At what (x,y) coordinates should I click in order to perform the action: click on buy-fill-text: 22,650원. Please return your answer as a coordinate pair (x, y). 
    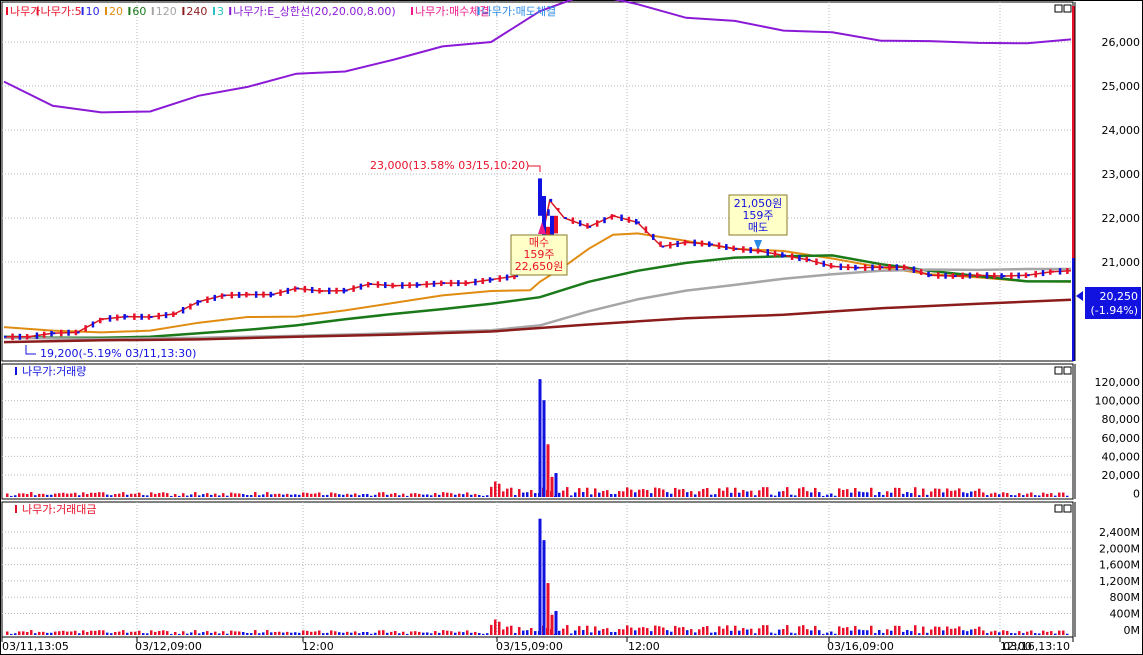
    Looking at the image, I should click on (539, 266).